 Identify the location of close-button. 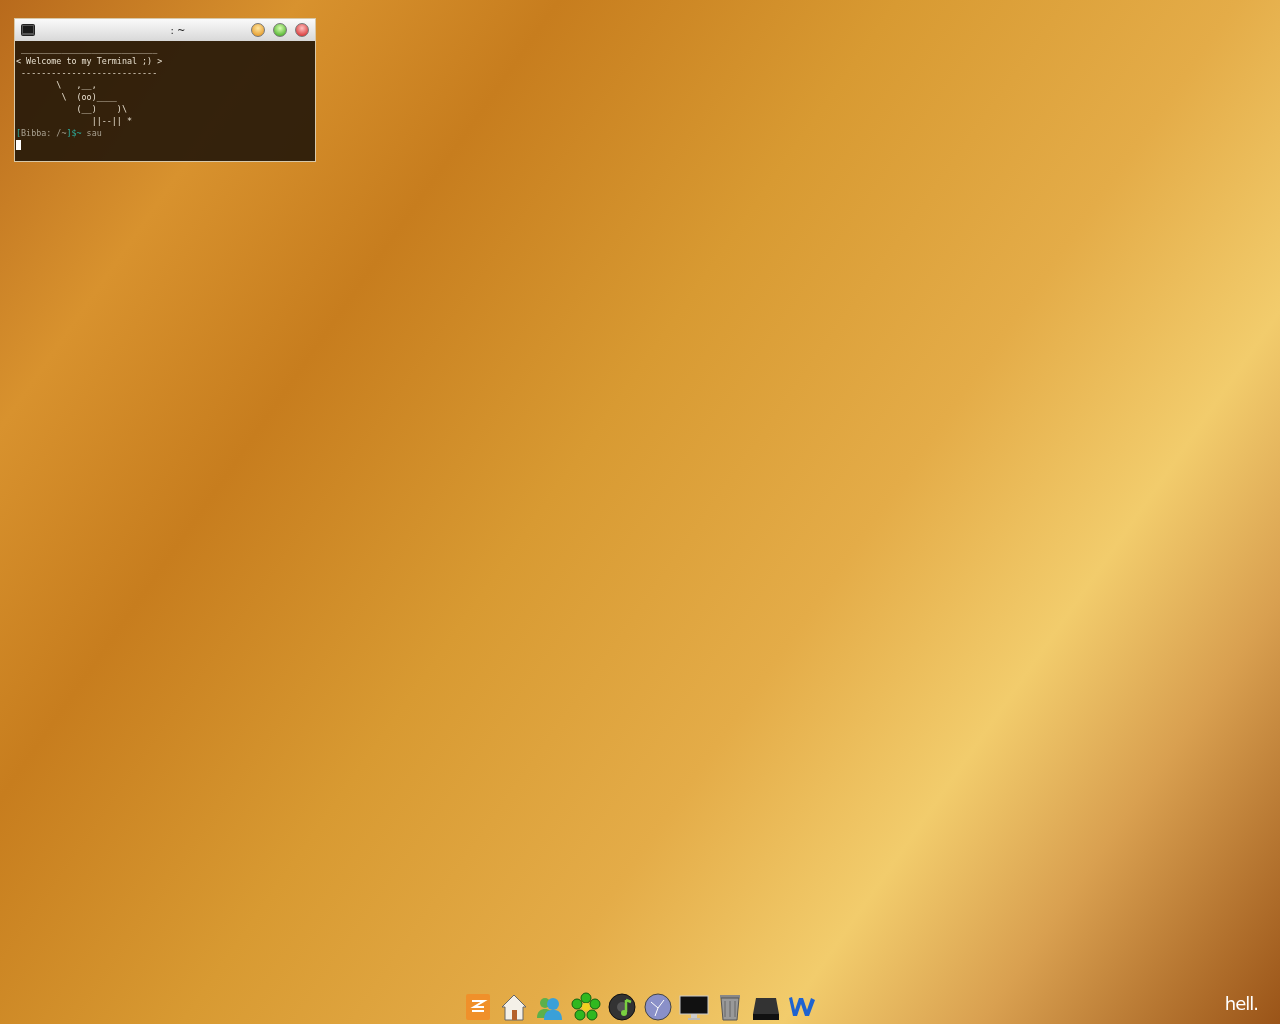
(302, 30).